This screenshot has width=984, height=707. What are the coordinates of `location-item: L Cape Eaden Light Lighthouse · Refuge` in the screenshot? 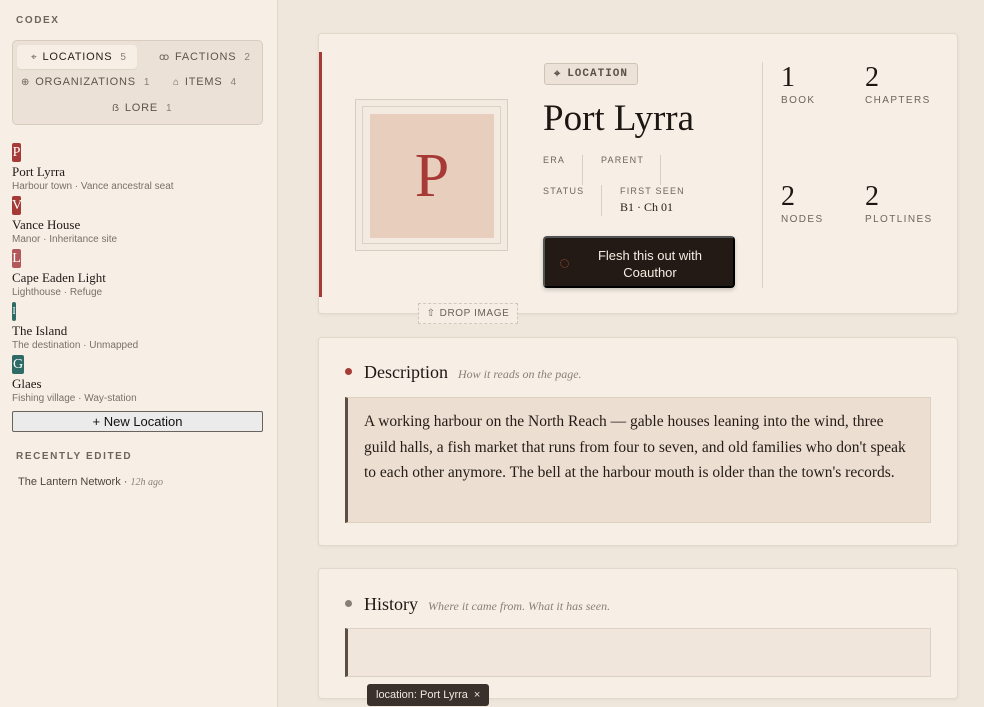 It's located at (59, 273).